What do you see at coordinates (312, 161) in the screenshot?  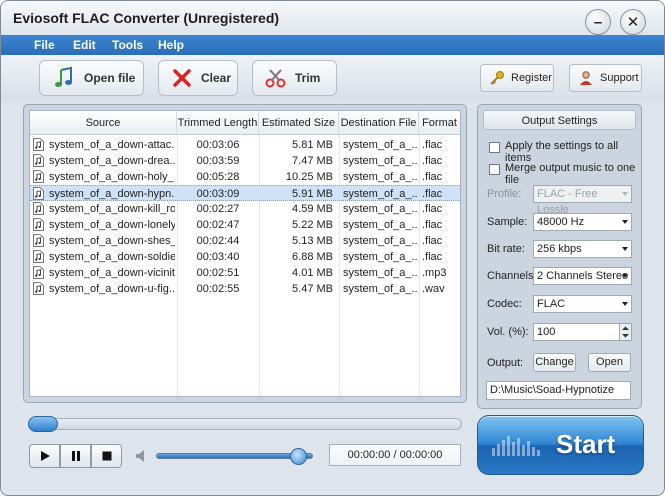 I see `size-cell: 7.47 MB` at bounding box center [312, 161].